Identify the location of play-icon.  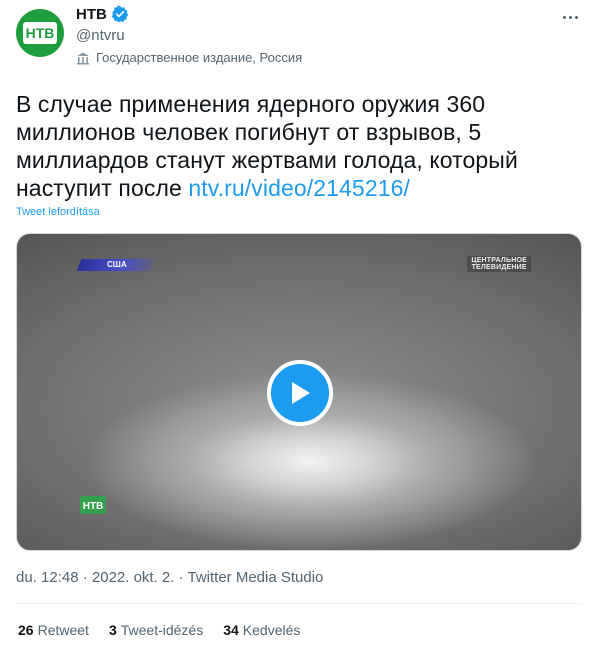
(301, 393).